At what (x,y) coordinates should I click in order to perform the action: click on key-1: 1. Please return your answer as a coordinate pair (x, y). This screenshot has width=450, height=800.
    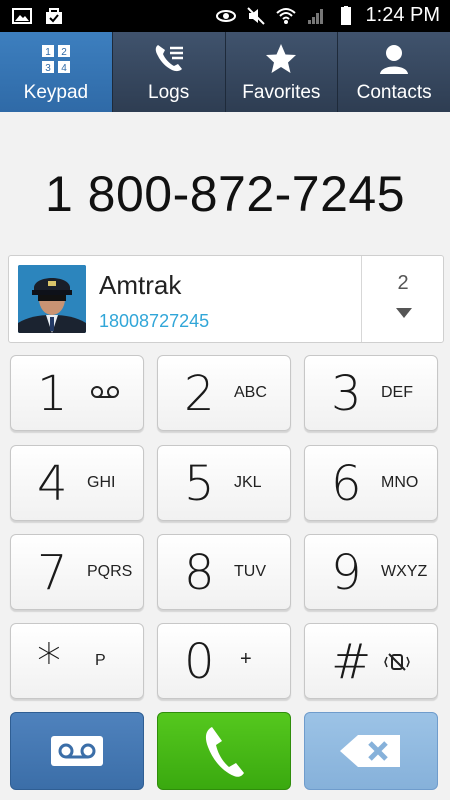
    Looking at the image, I should click on (77, 393).